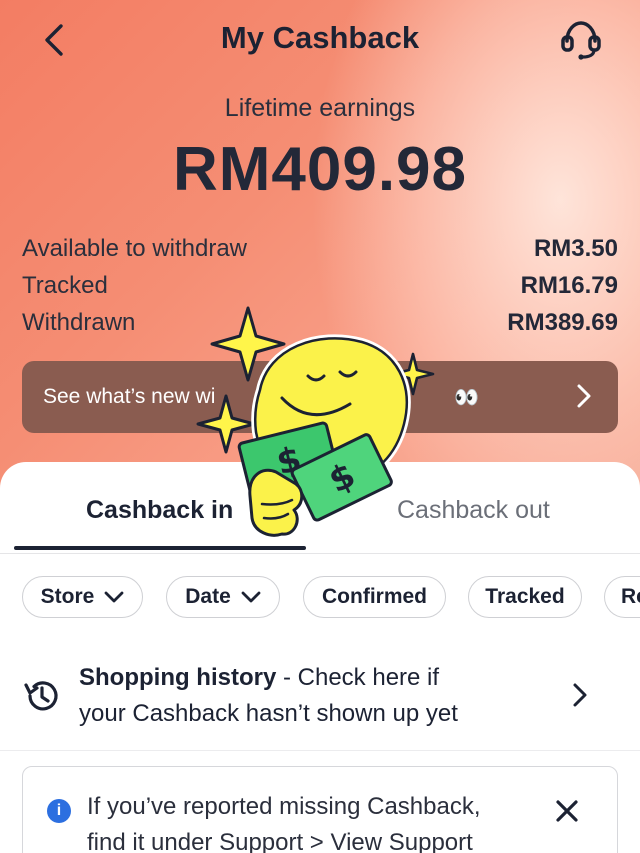 This screenshot has height=853, width=640. Describe the element at coordinates (562, 322) in the screenshot. I see `stat-value: RM389.69` at that location.